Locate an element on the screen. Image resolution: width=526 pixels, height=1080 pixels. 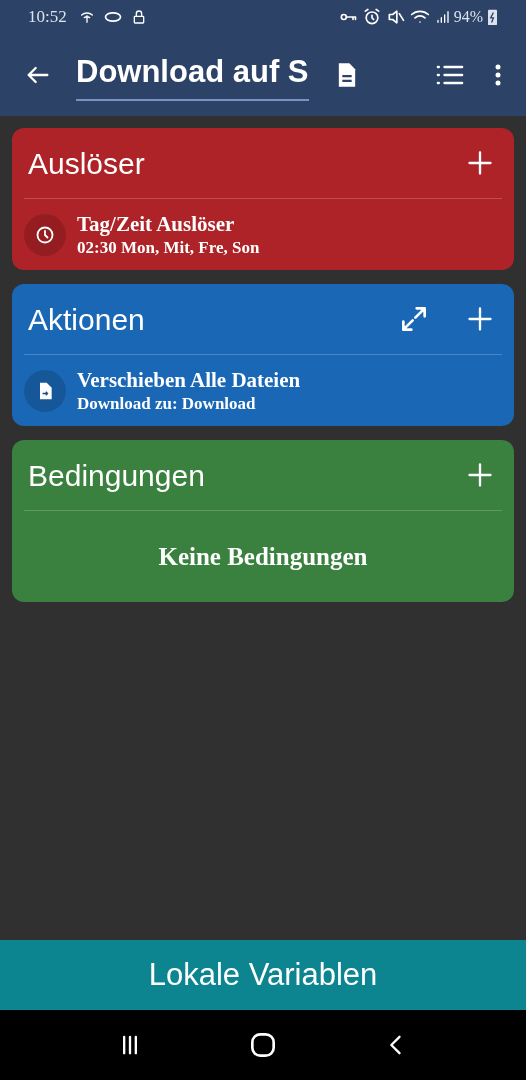
entry-item: Verschieben Alle Dateien Download zu: Download is located at coordinates (263, 390).